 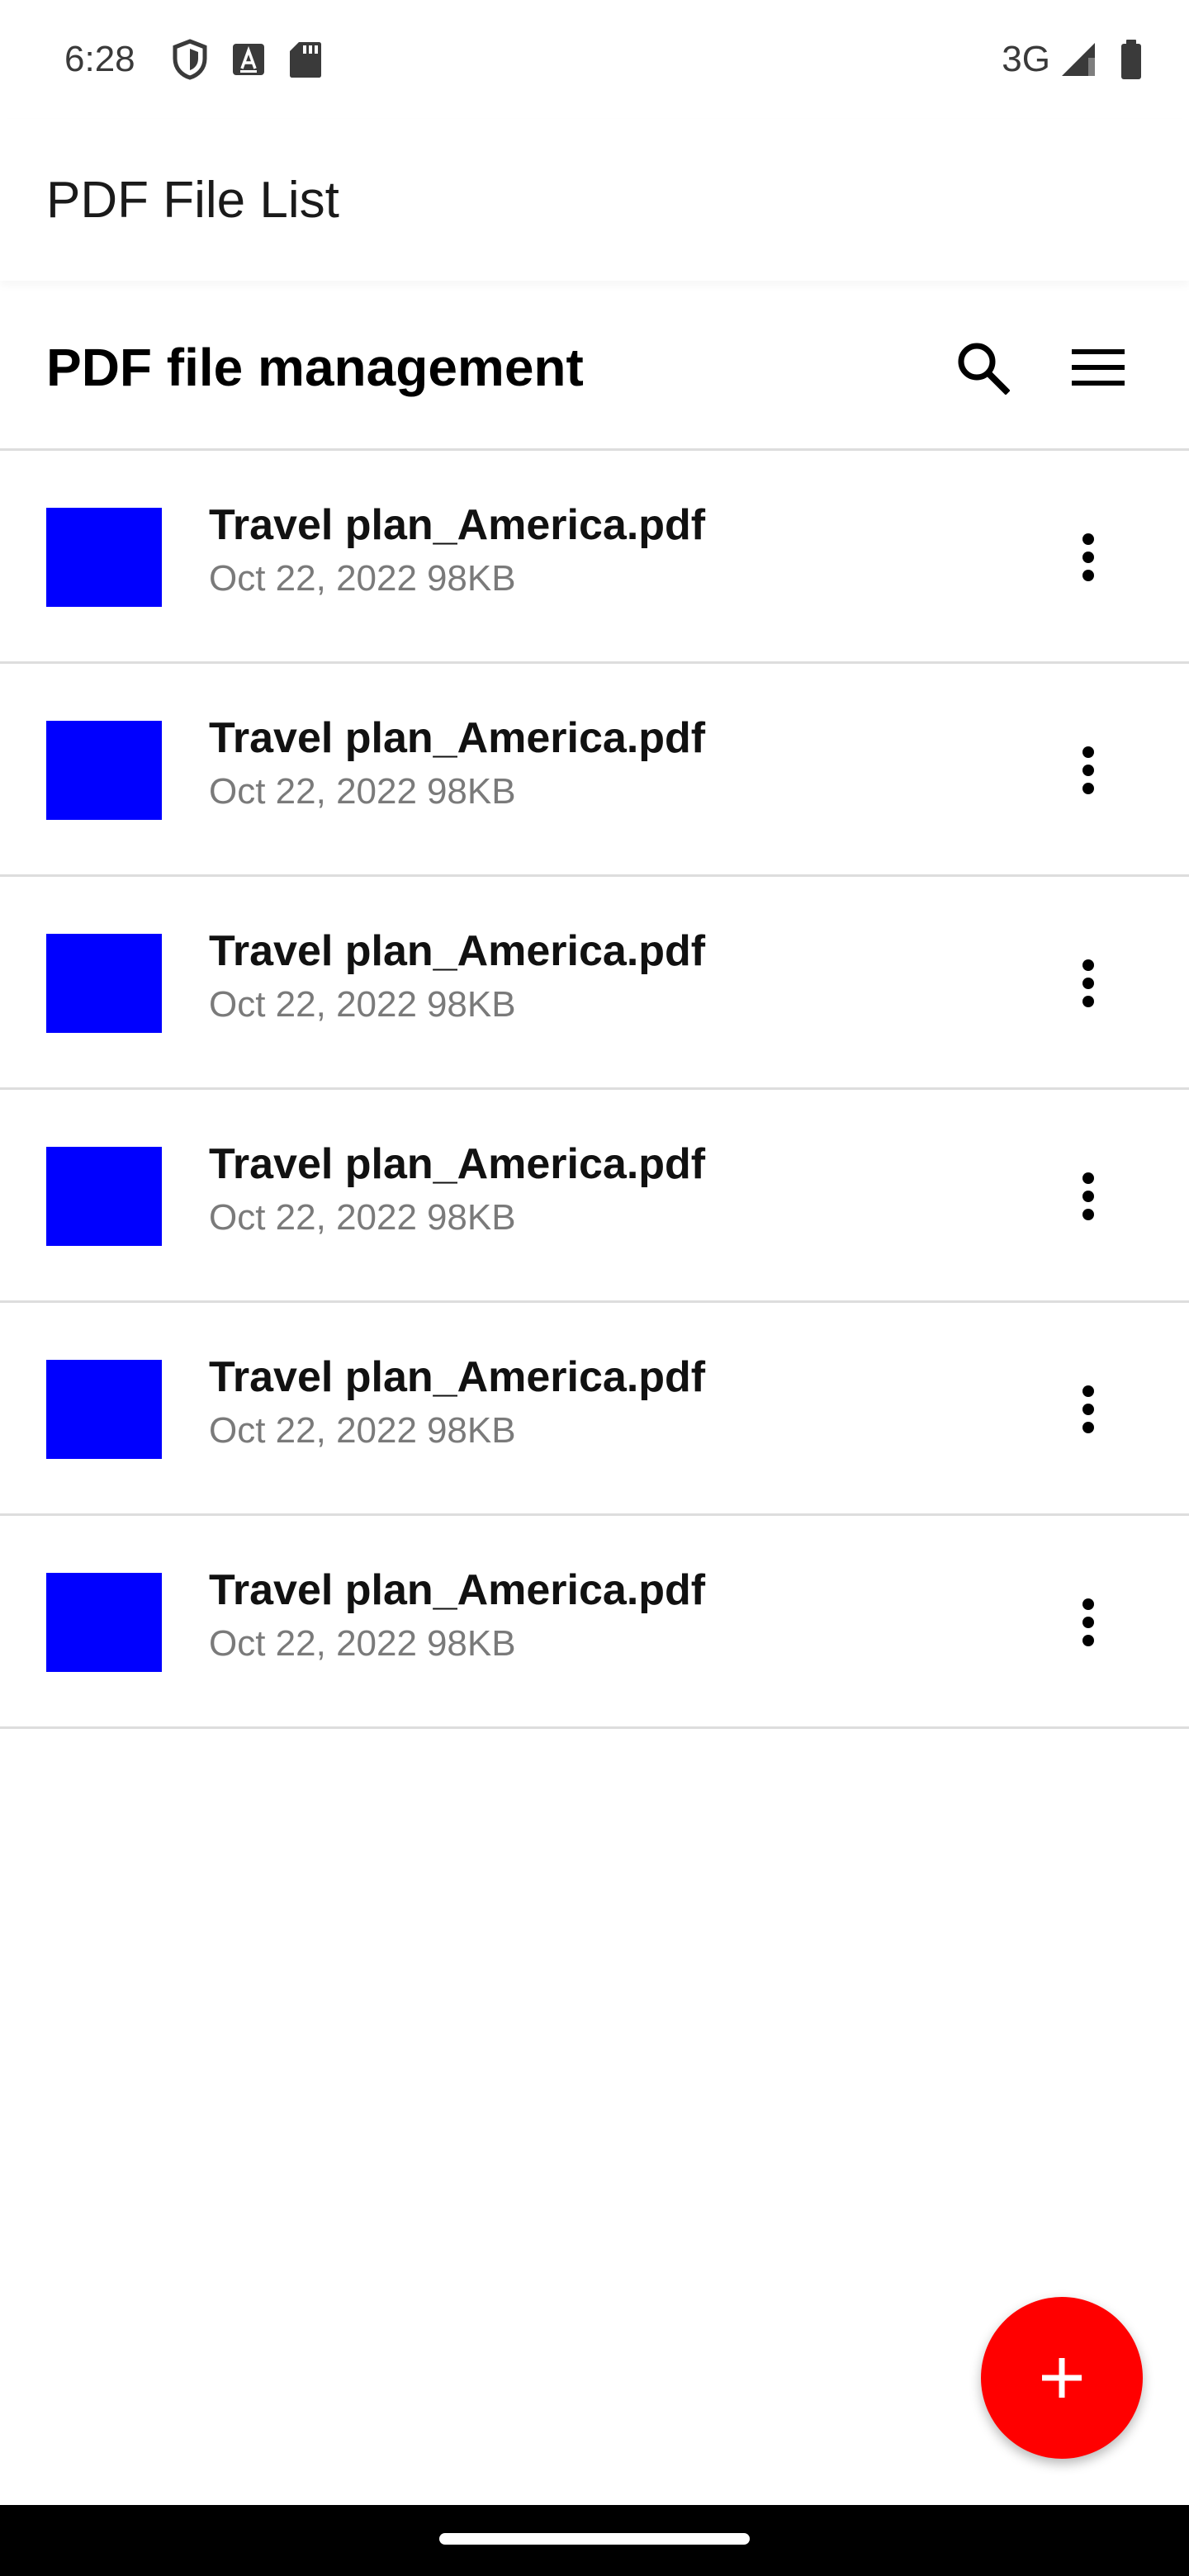 I want to click on home-gesture-handle, so click(x=594, y=2539).